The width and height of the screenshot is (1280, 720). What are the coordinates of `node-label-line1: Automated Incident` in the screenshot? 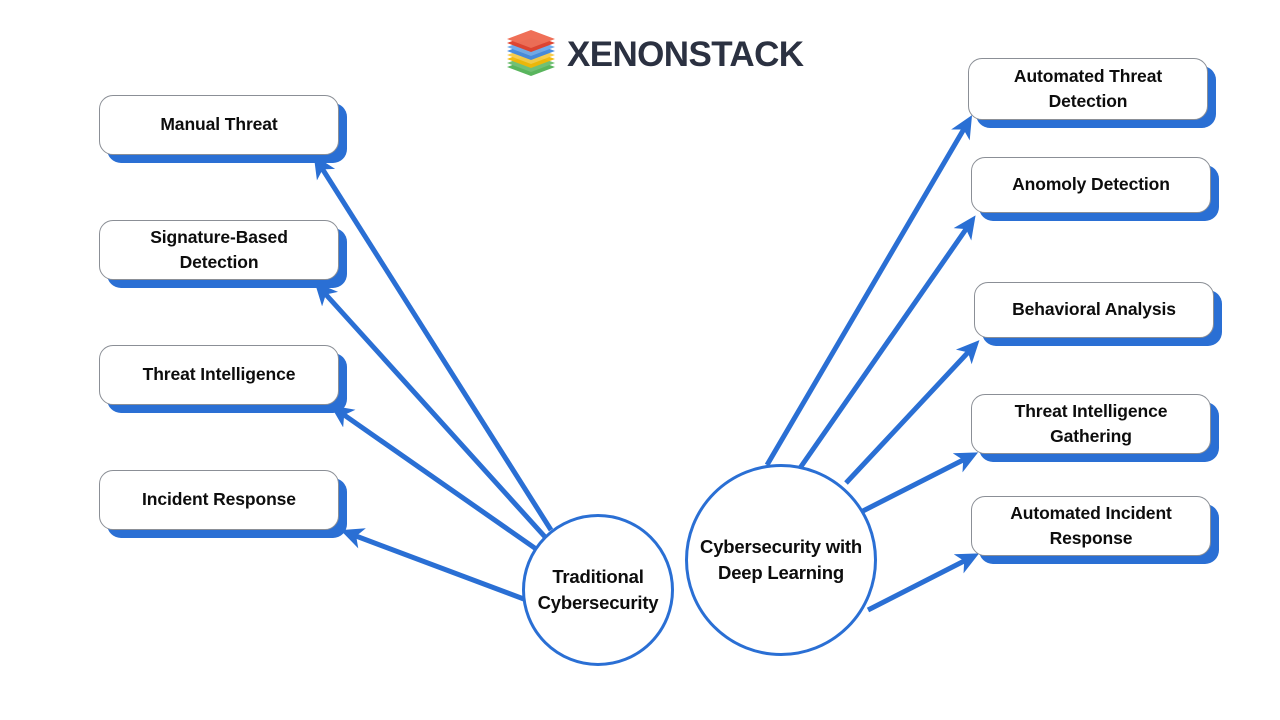 It's located at (1091, 512).